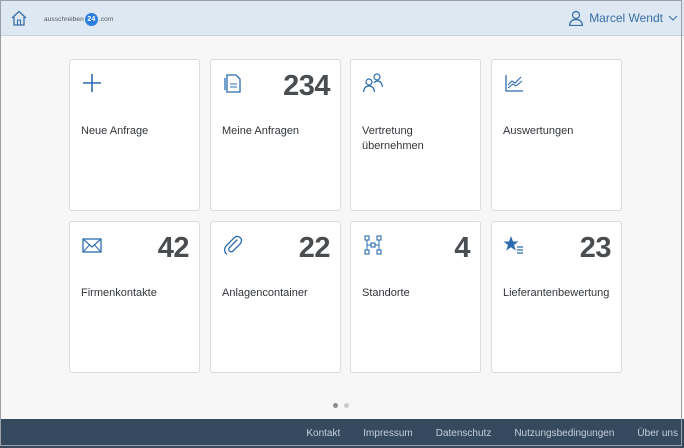  Describe the element at coordinates (564, 433) in the screenshot. I see `footer-link-nutzungsbedingungen: Nutzungsbedingungen` at that location.